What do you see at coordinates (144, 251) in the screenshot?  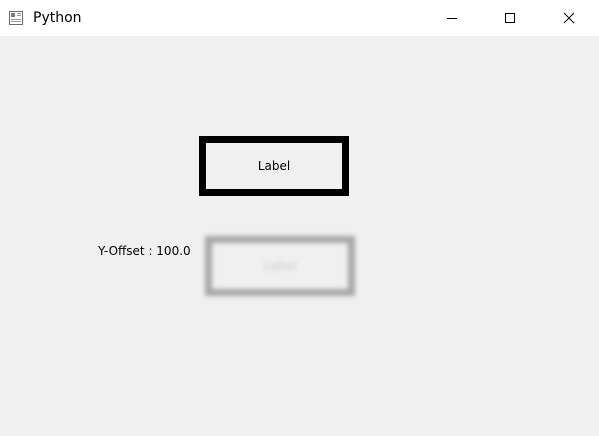 I see `y-offset-text: Y-Offset : 100.0` at bounding box center [144, 251].